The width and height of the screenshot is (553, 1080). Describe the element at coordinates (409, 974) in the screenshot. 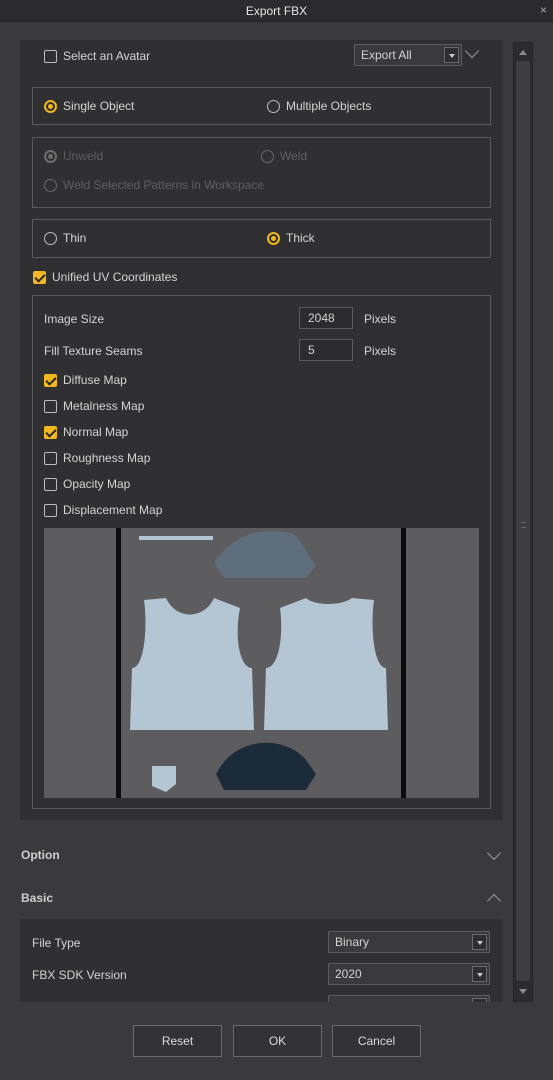

I see `sdk-version-dropdown: 2020` at that location.